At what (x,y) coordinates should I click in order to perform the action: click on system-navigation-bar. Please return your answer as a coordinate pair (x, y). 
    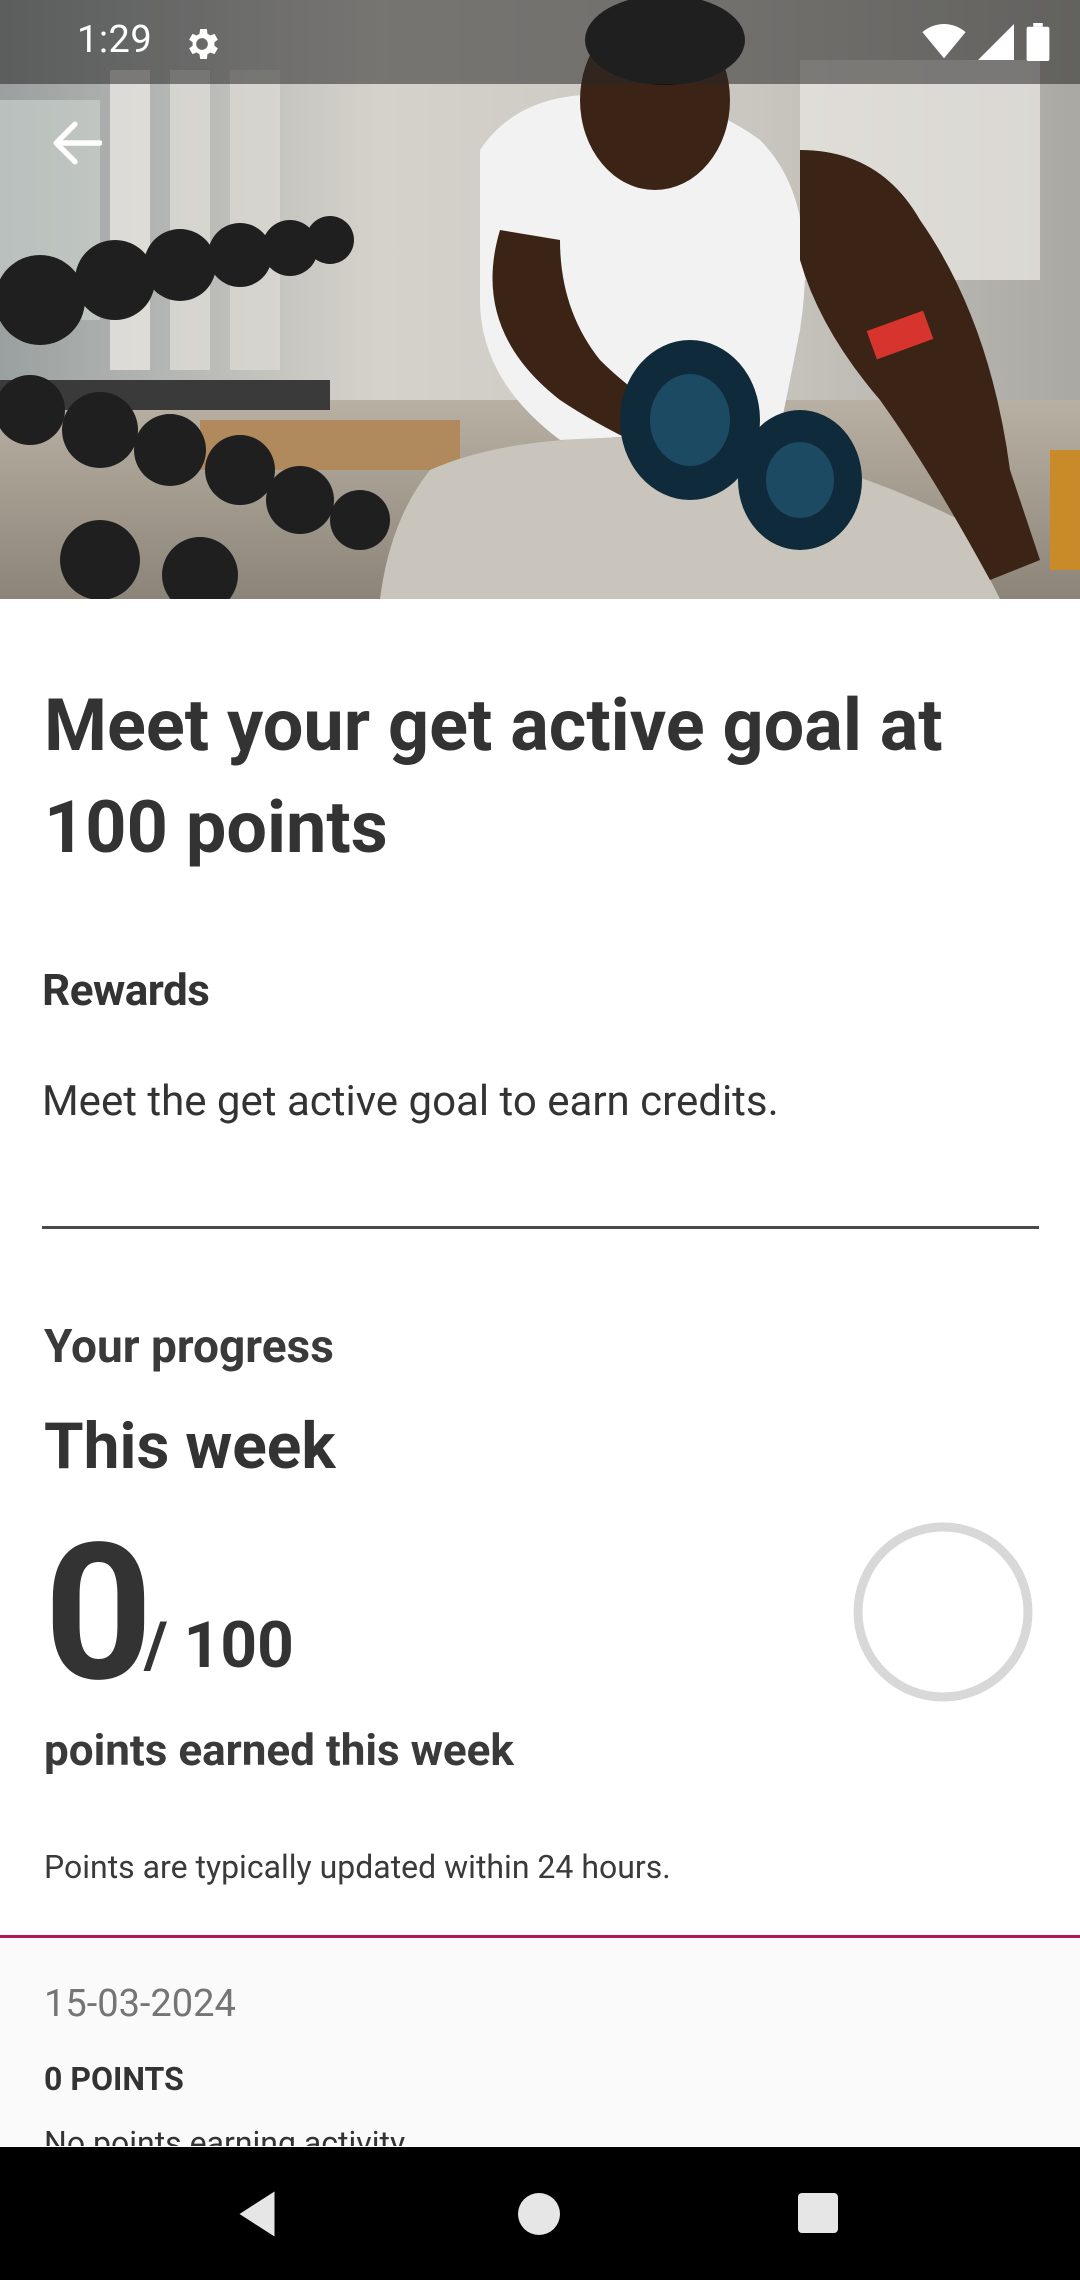
    Looking at the image, I should click on (540, 2213).